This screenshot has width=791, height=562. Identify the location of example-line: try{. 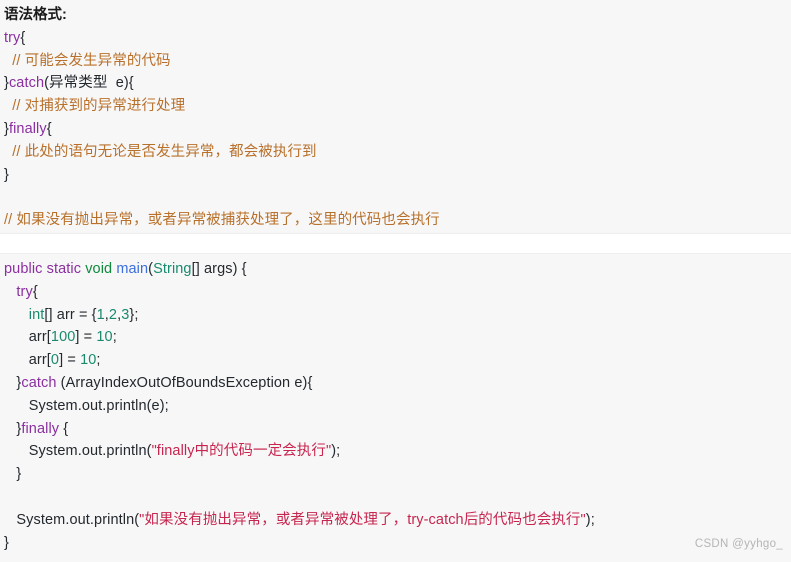
(394, 292).